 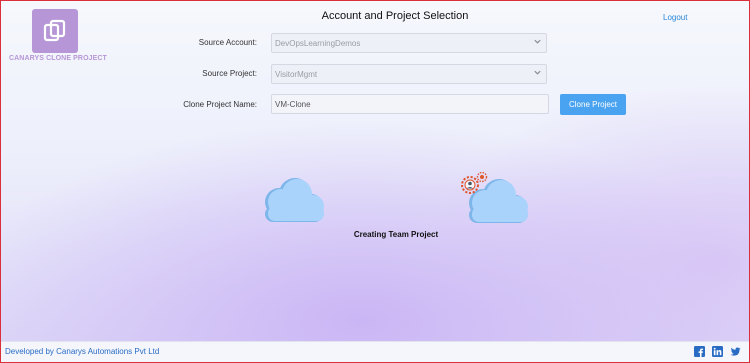 I want to click on source-cloud-icon, so click(x=294, y=200).